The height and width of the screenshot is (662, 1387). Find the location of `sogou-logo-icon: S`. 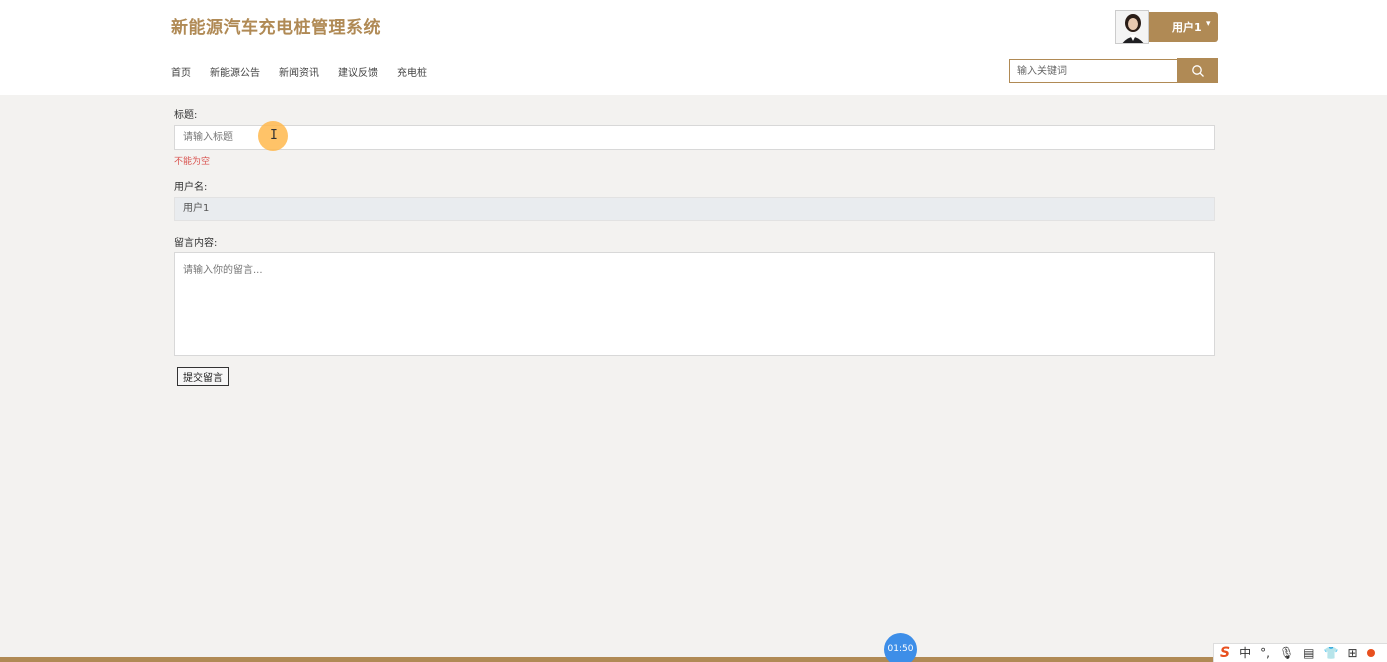

sogou-logo-icon: S is located at coordinates (1225, 653).